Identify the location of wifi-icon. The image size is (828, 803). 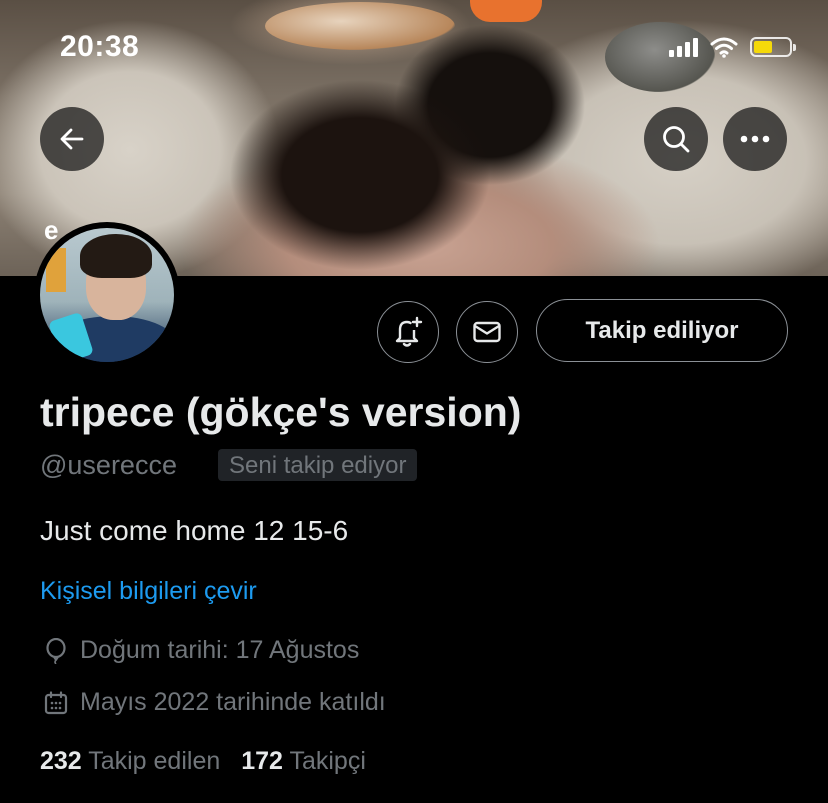
(724, 47).